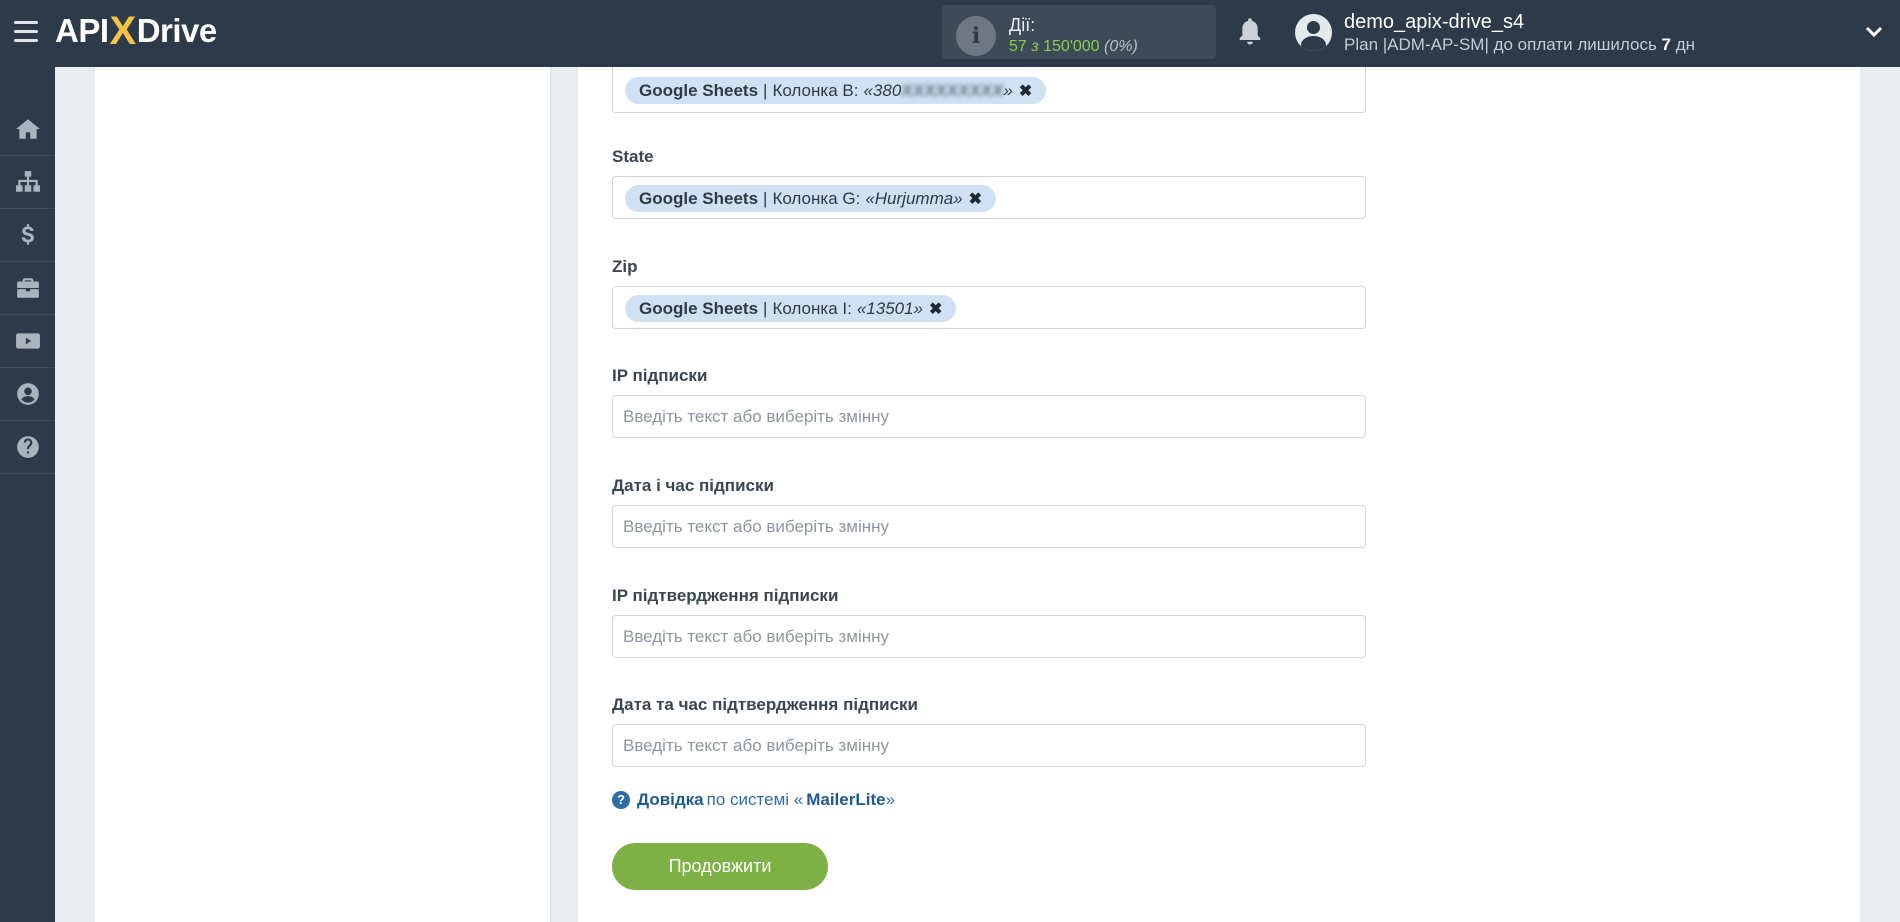 The height and width of the screenshot is (922, 1900). Describe the element at coordinates (82, 30) in the screenshot. I see `logo-text-left: API` at that location.